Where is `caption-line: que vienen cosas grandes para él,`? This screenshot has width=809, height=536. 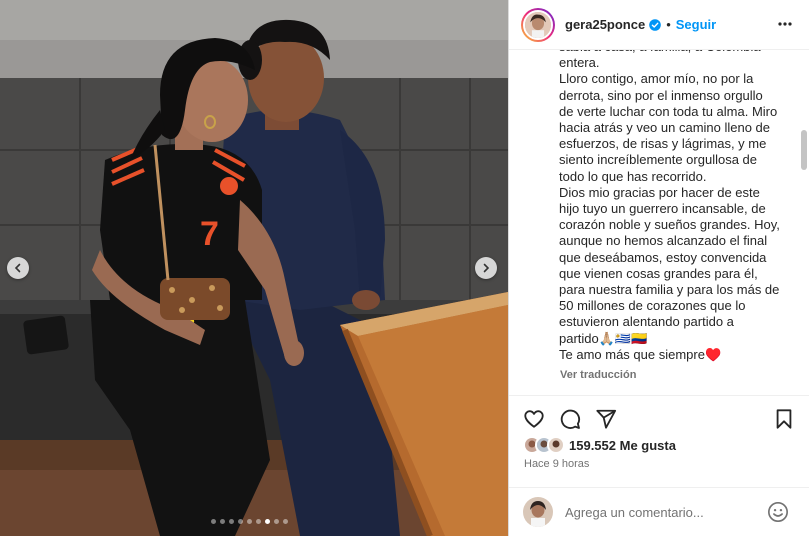 caption-line: que vienen cosas grandes para él, is located at coordinates (658, 273).